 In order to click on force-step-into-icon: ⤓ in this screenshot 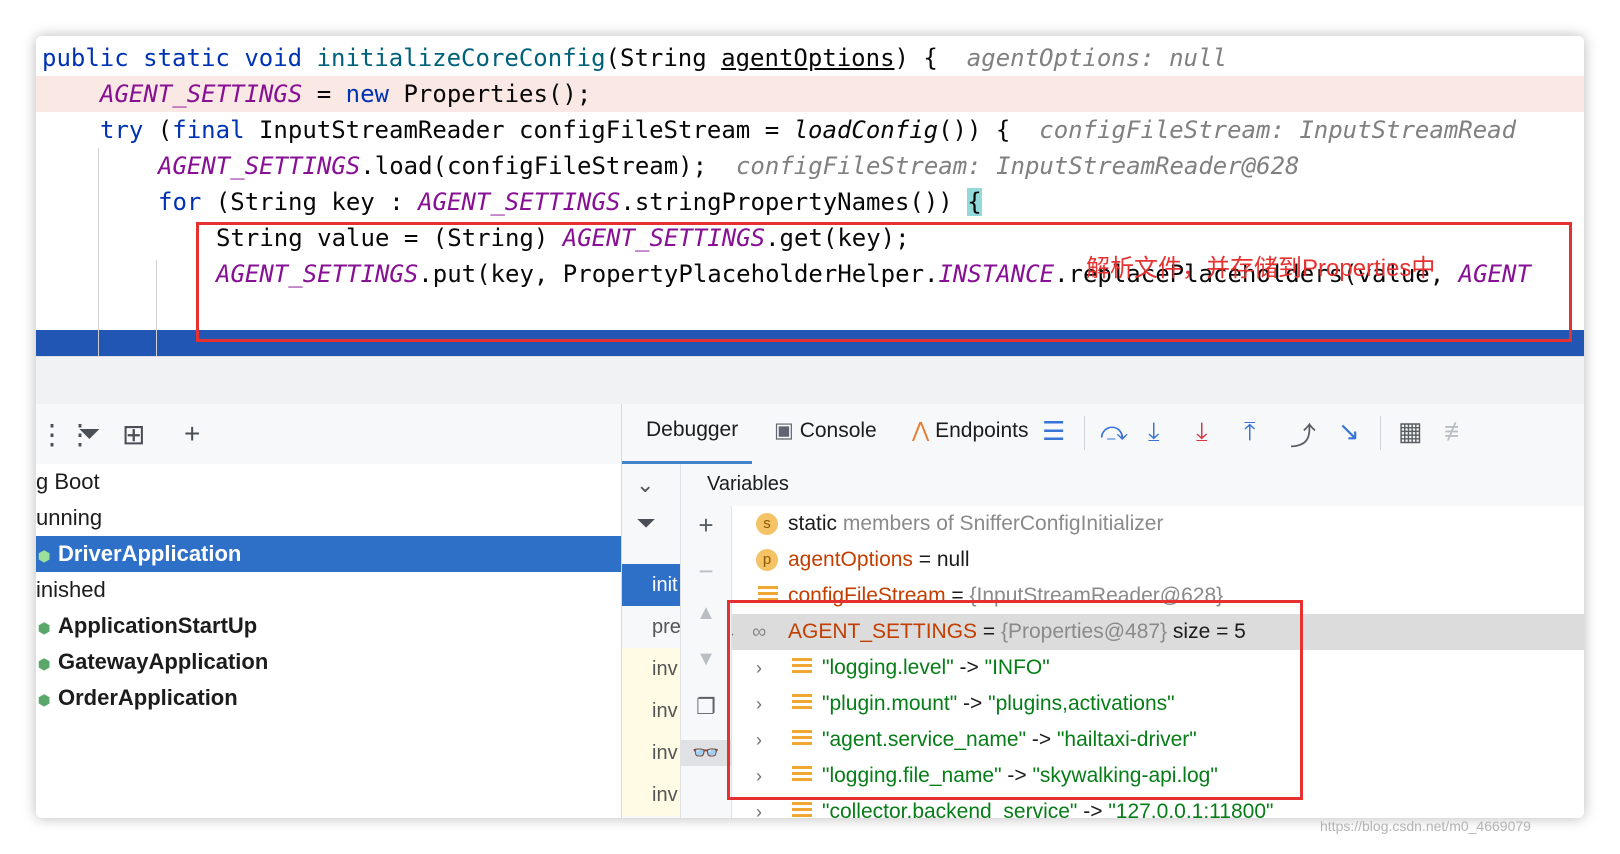, I will do `click(1202, 432)`.